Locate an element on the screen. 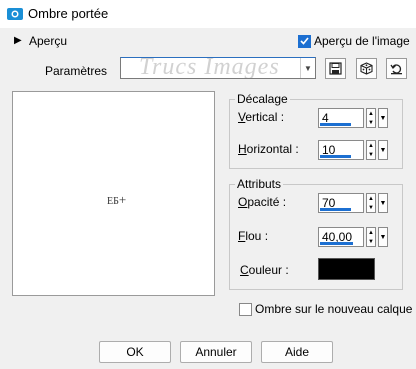 The image size is (416, 369). new-layer-checkbox: Ombre sur le nouveau calque is located at coordinates (325, 309).